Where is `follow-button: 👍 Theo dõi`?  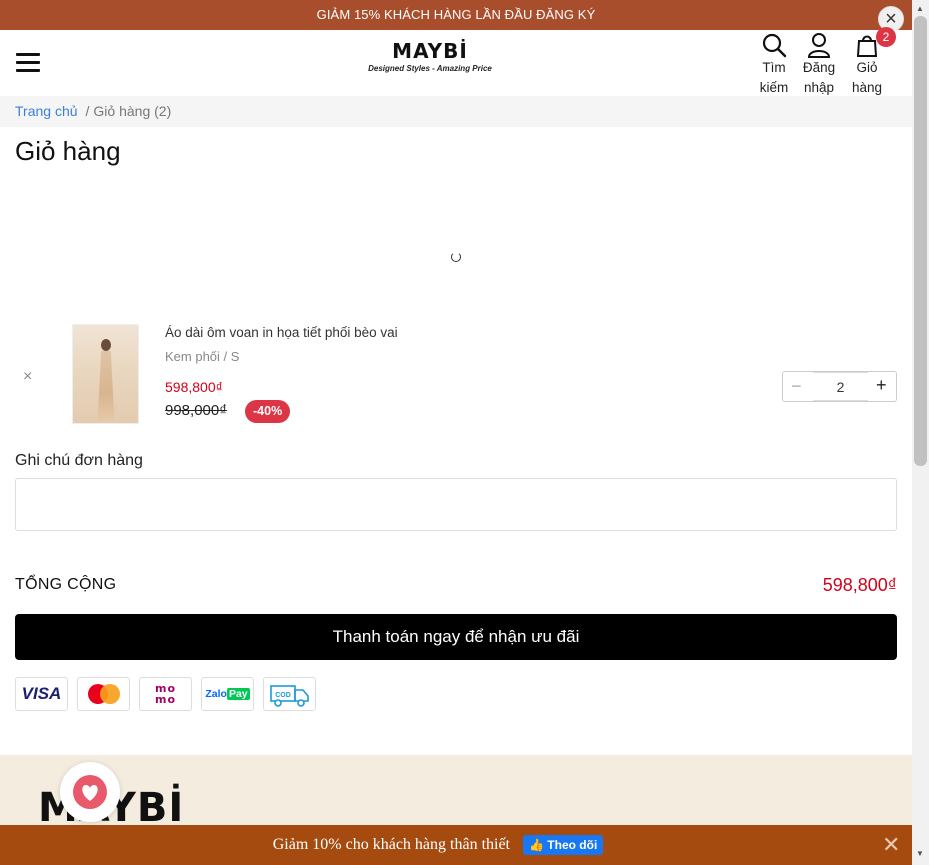 follow-button: 👍 Theo dõi is located at coordinates (563, 845).